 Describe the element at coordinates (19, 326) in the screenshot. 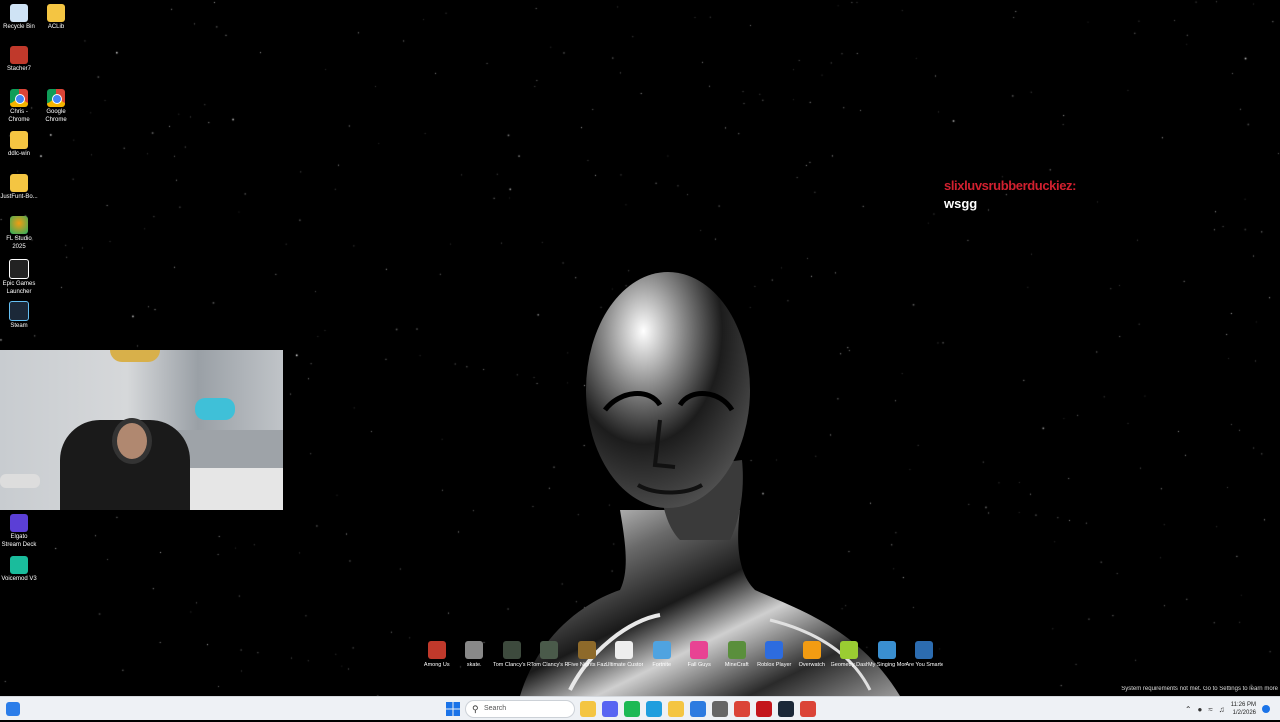

I see `desktop-icon-label: Steam` at that location.